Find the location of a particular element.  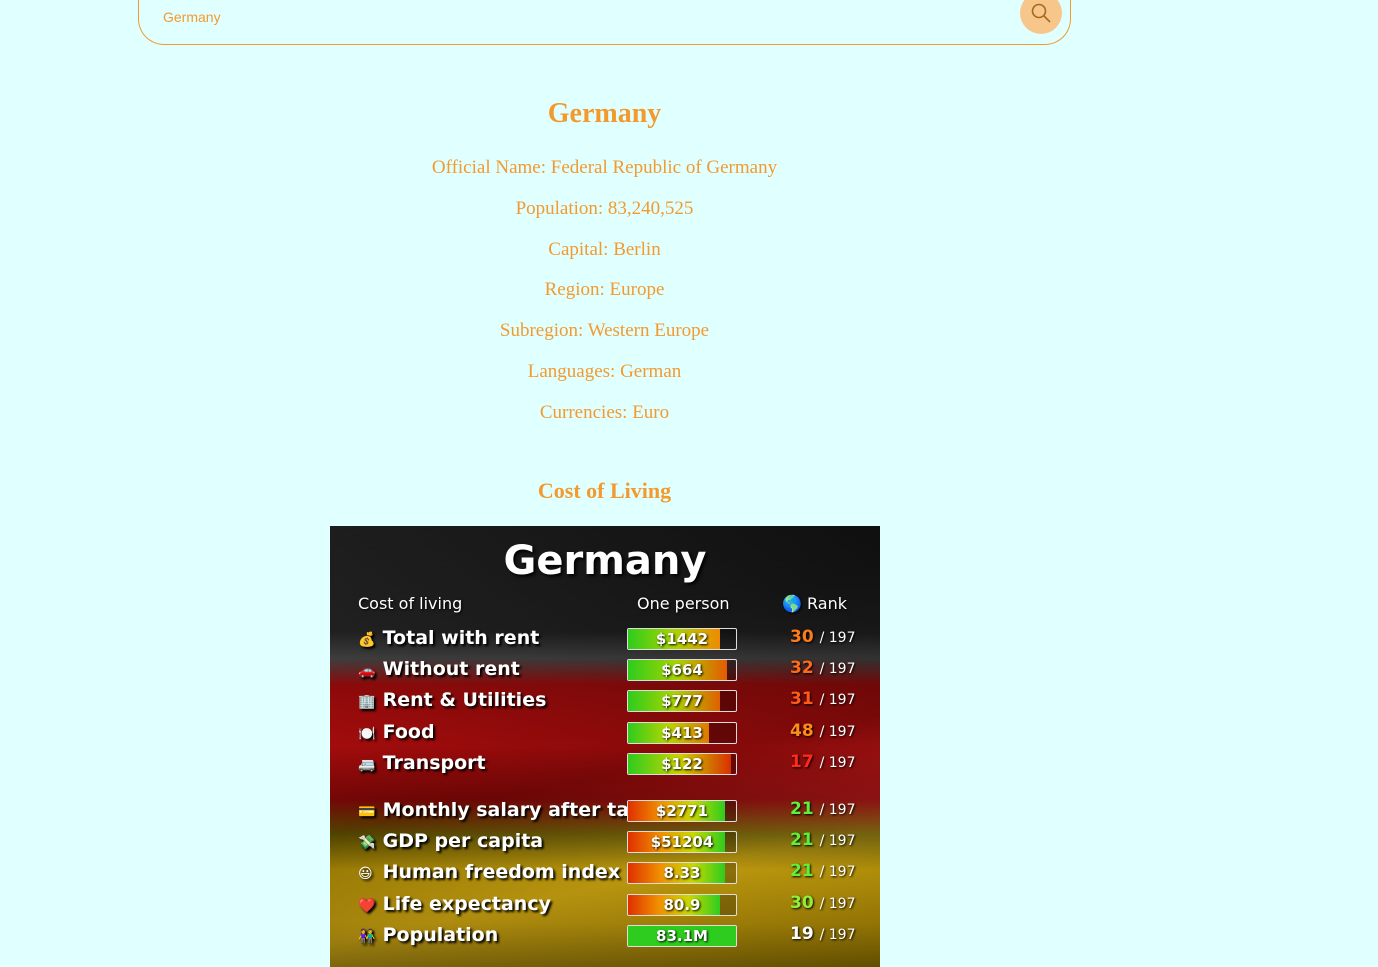

row-label: ❤️ Life expectancy is located at coordinates (454, 904).